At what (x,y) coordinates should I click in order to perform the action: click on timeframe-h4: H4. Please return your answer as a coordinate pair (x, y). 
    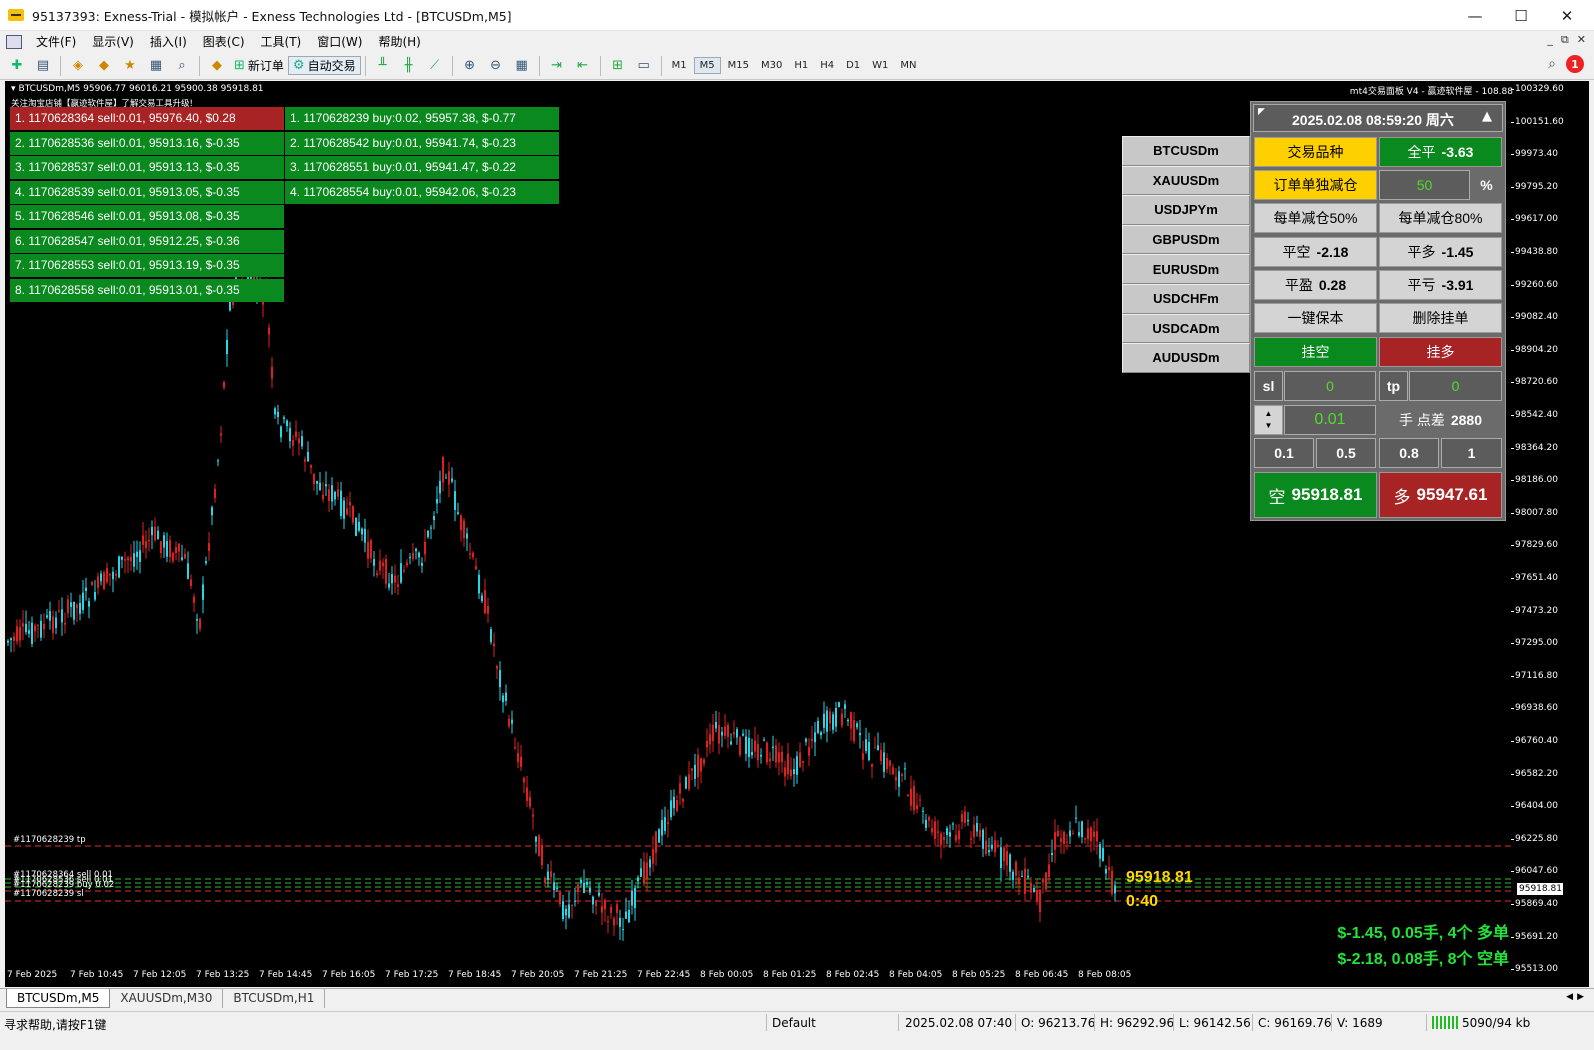
    Looking at the image, I should click on (827, 65).